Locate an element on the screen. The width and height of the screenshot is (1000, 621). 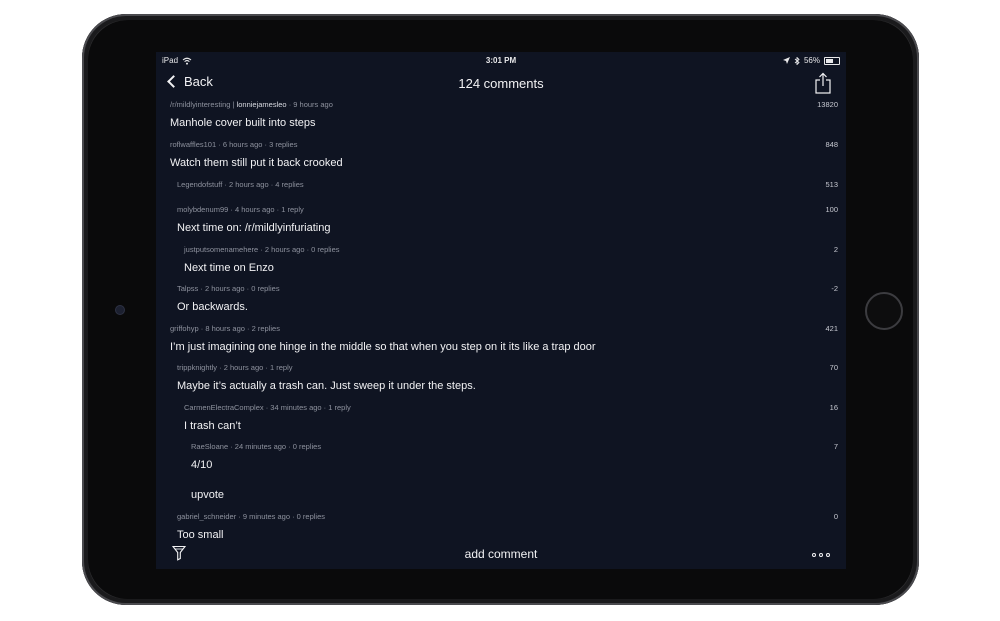
comment-score: 16 is located at coordinates (833, 407).